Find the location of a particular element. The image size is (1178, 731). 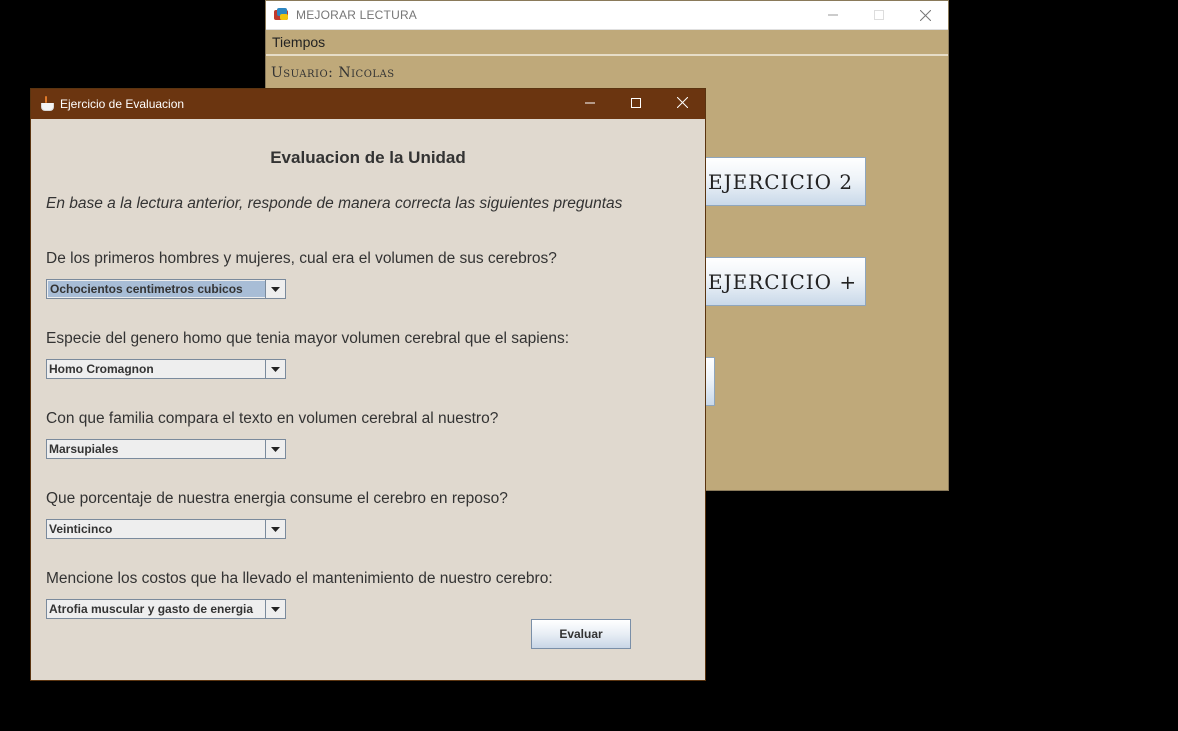

question-5-dropdown: Atrofia muscular y gasto de energia is located at coordinates (166, 609).